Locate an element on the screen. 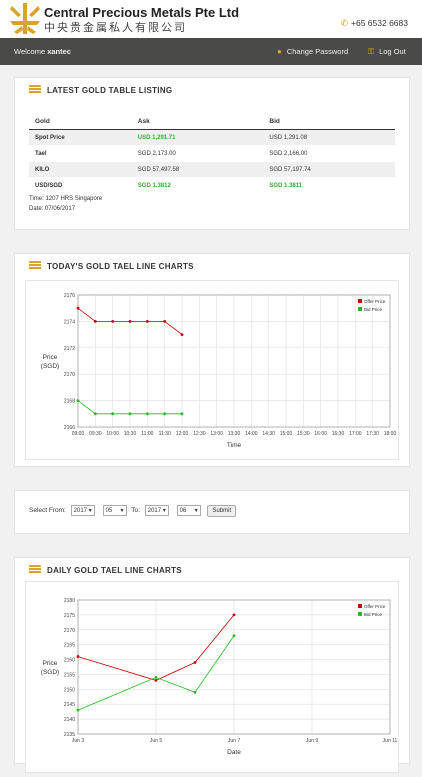 This screenshot has width=422, height=777. y-tick-label: 2175 is located at coordinates (69, 616).